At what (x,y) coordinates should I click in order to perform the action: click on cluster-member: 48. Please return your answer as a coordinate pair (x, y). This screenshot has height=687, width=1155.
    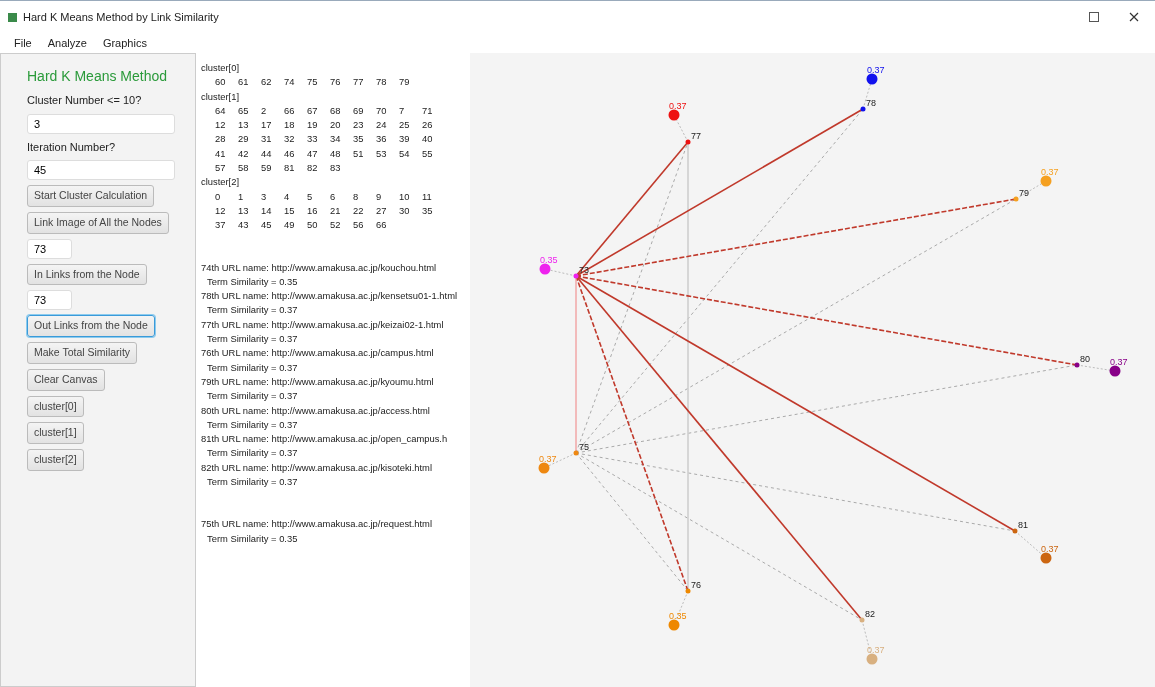
    Looking at the image, I should click on (336, 153).